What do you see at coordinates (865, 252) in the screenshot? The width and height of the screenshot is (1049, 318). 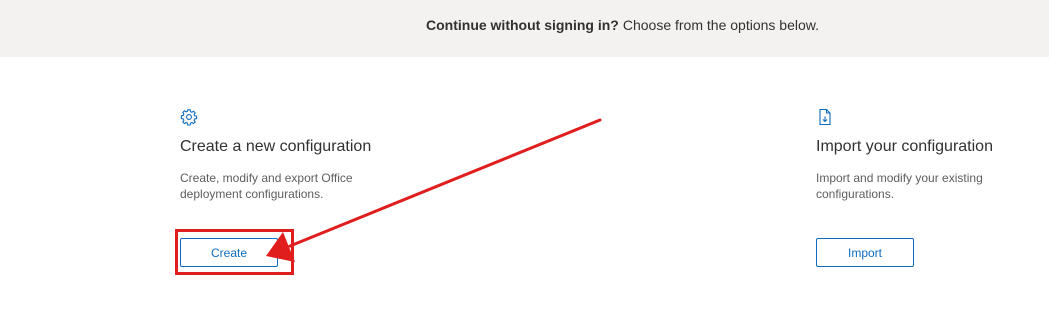 I see `import-button: Import` at bounding box center [865, 252].